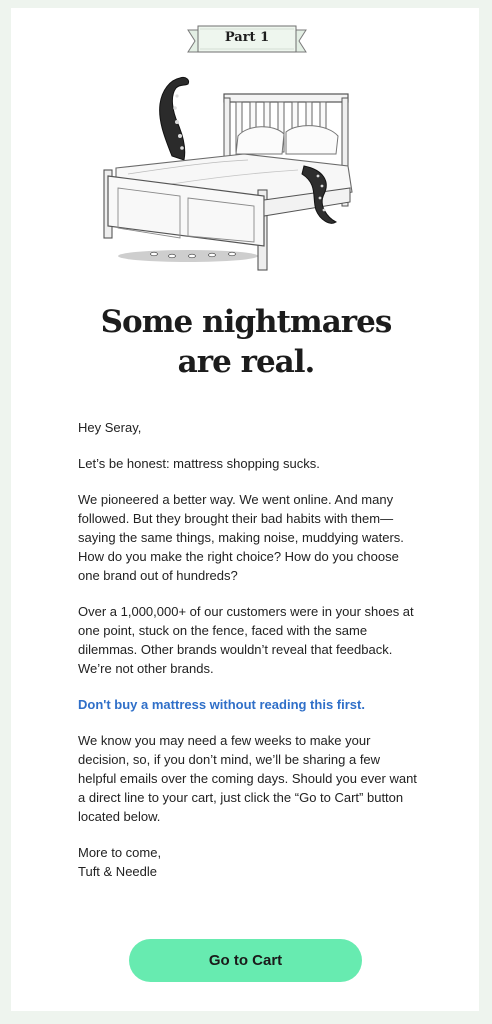 Image resolution: width=492 pixels, height=1024 pixels. Describe the element at coordinates (247, 37) in the screenshot. I see `part-label: Part 1` at that location.